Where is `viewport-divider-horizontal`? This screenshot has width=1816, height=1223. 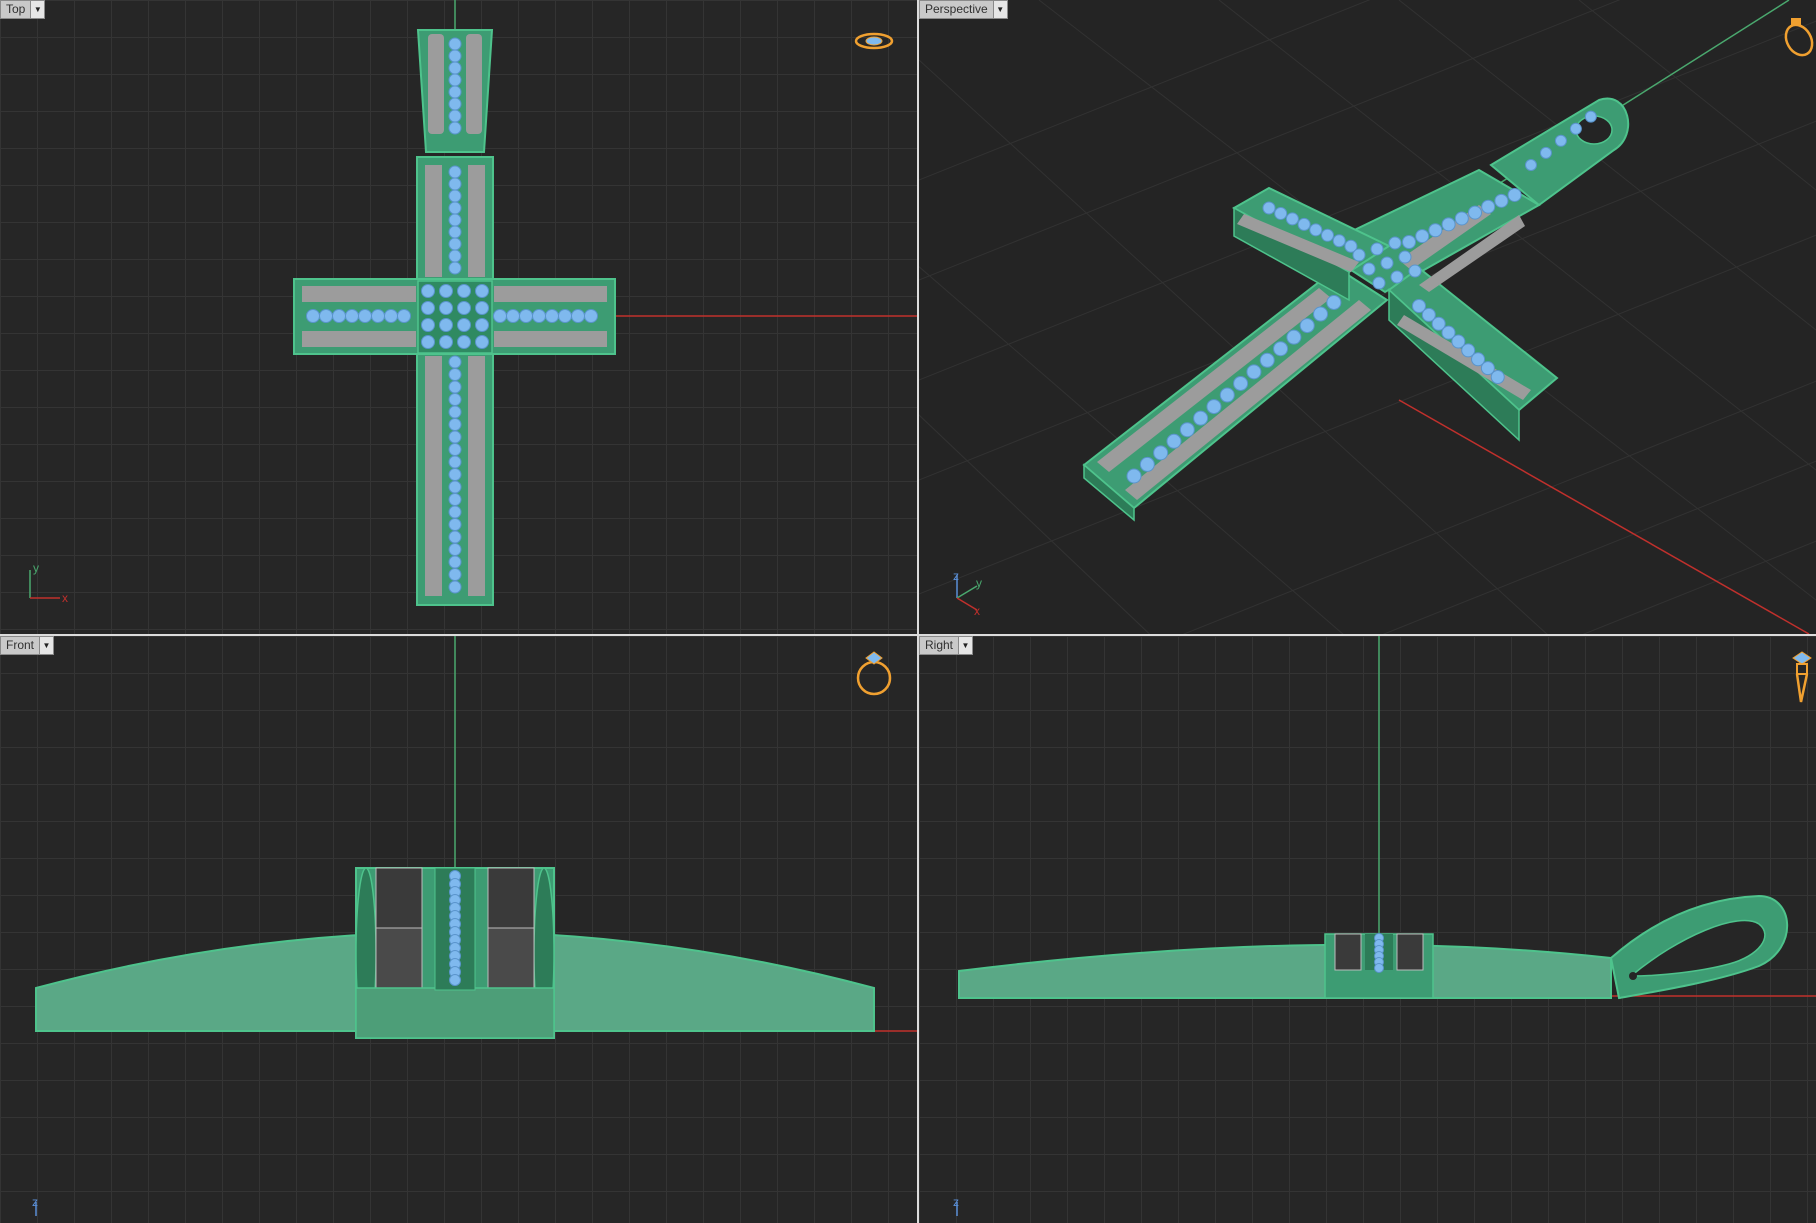 viewport-divider-horizontal is located at coordinates (908, 635).